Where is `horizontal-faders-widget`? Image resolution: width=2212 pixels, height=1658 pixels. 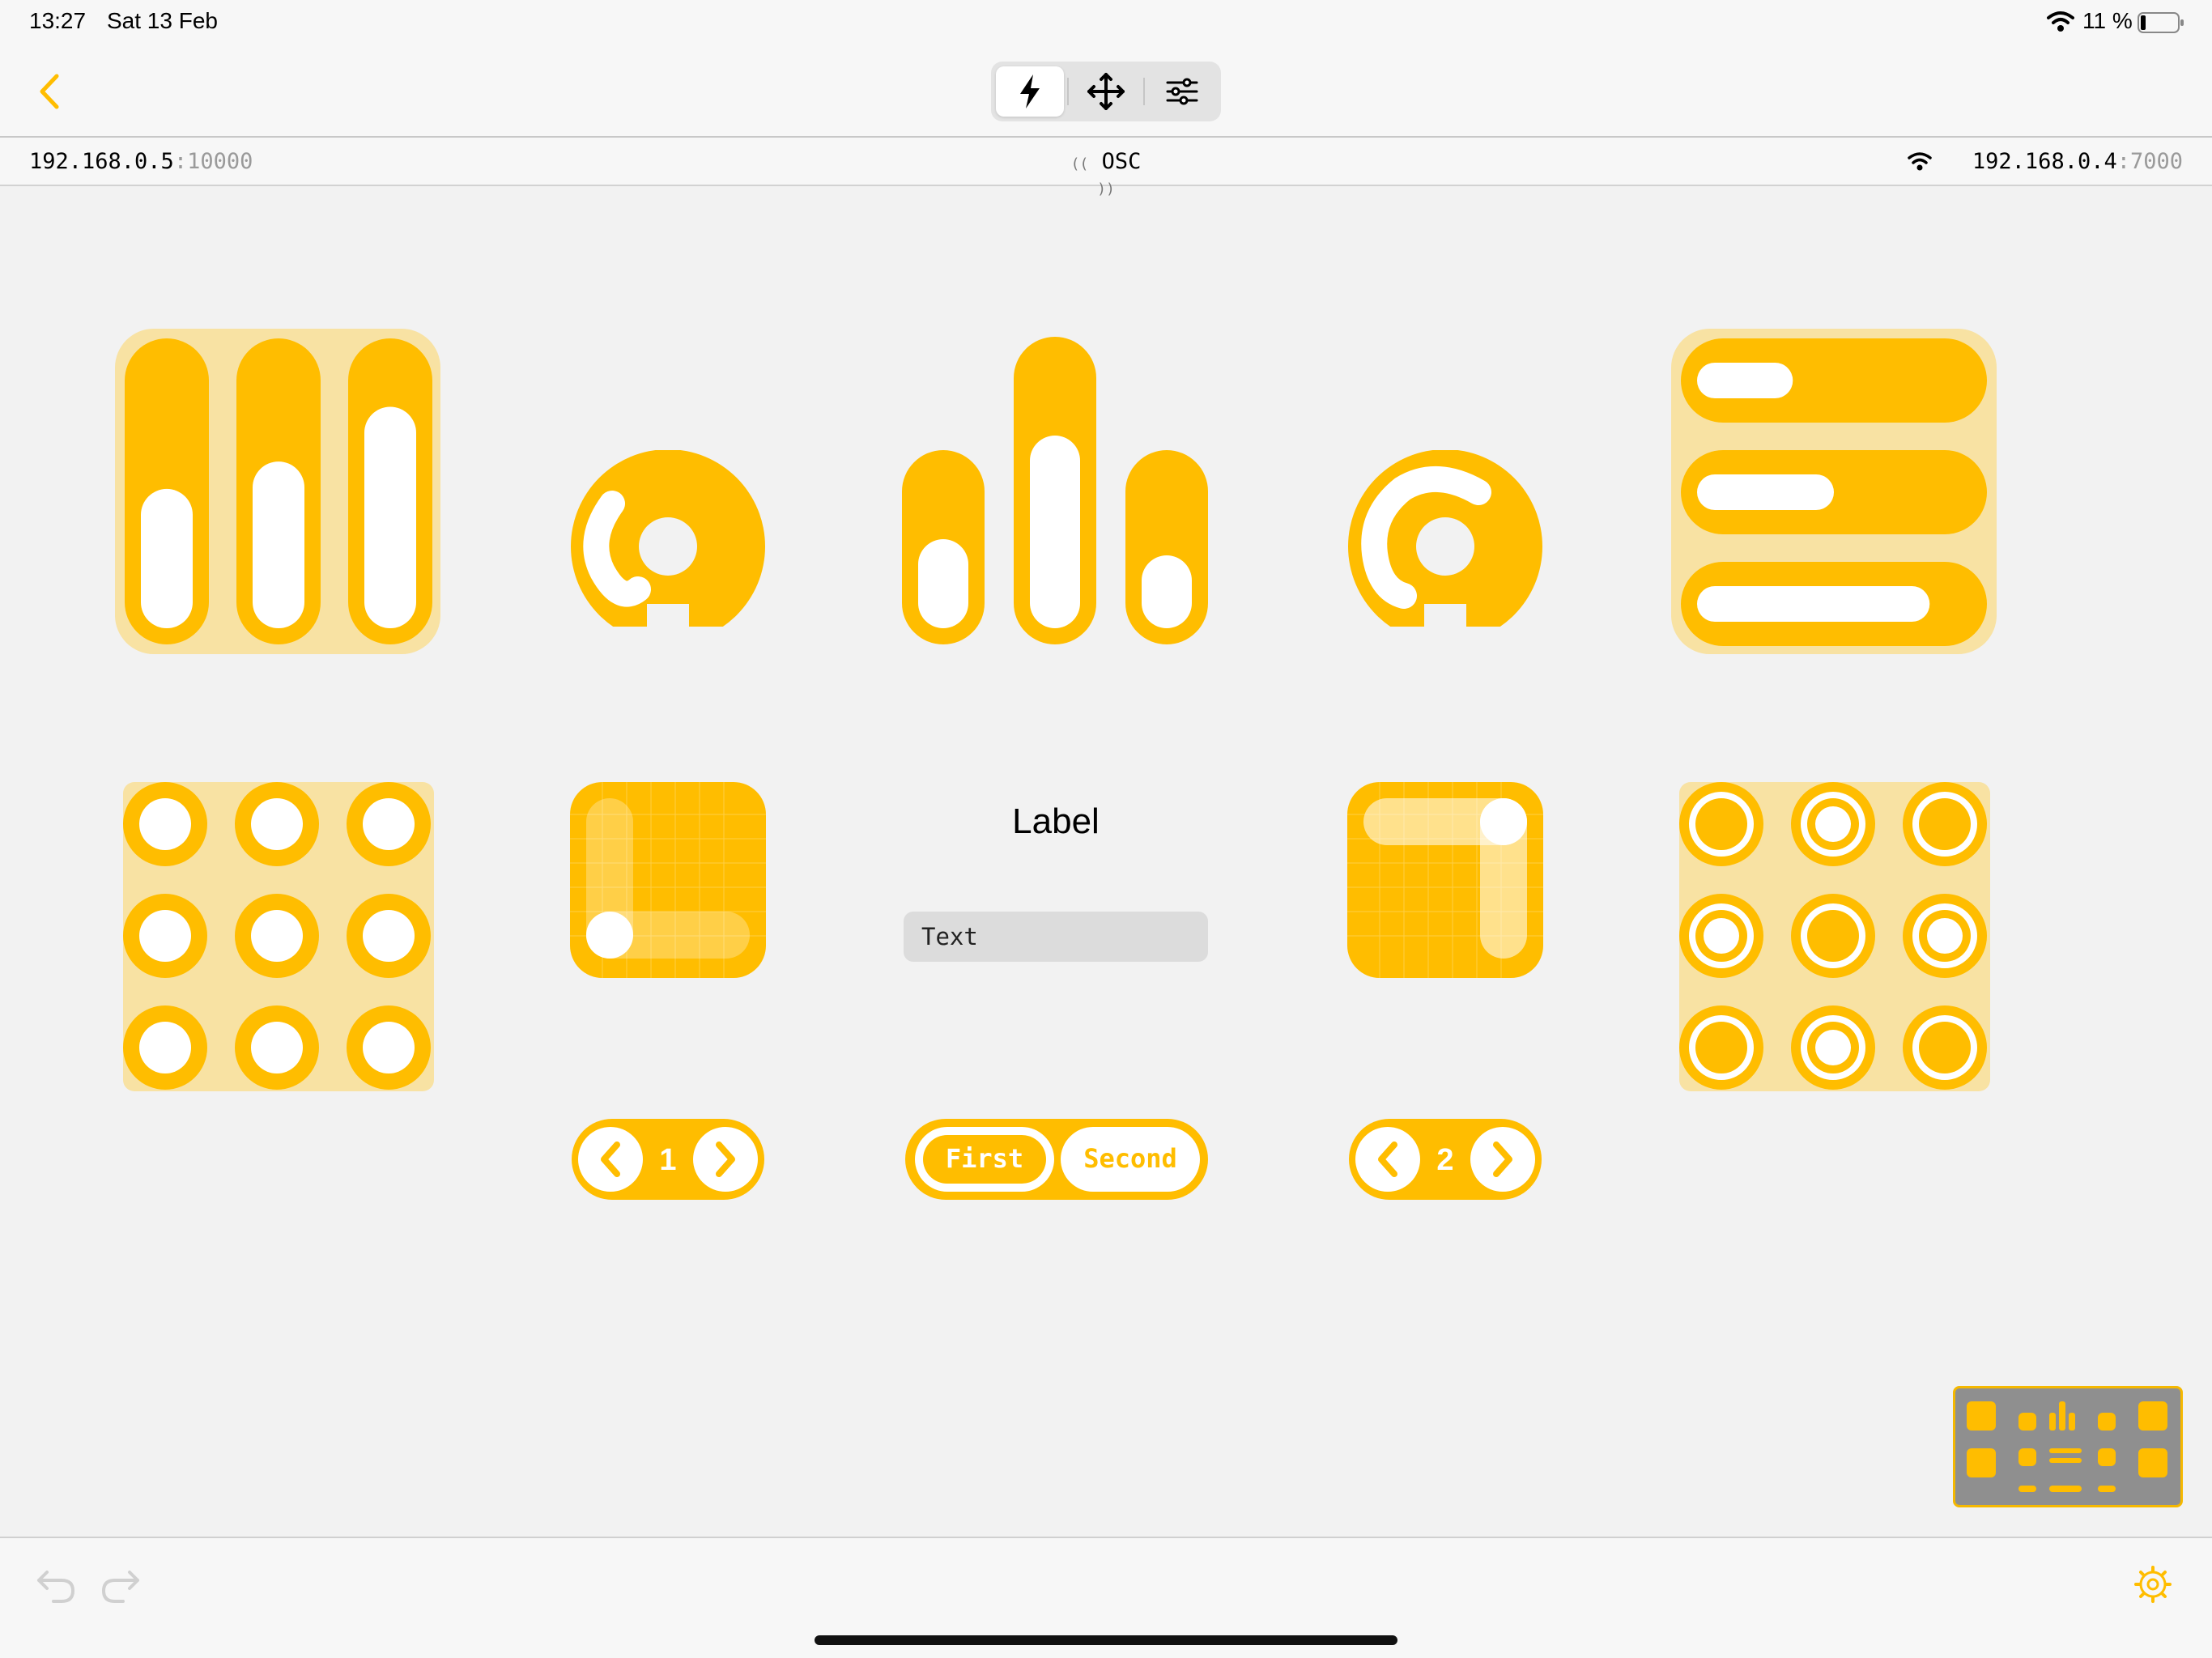 horizontal-faders-widget is located at coordinates (1834, 491).